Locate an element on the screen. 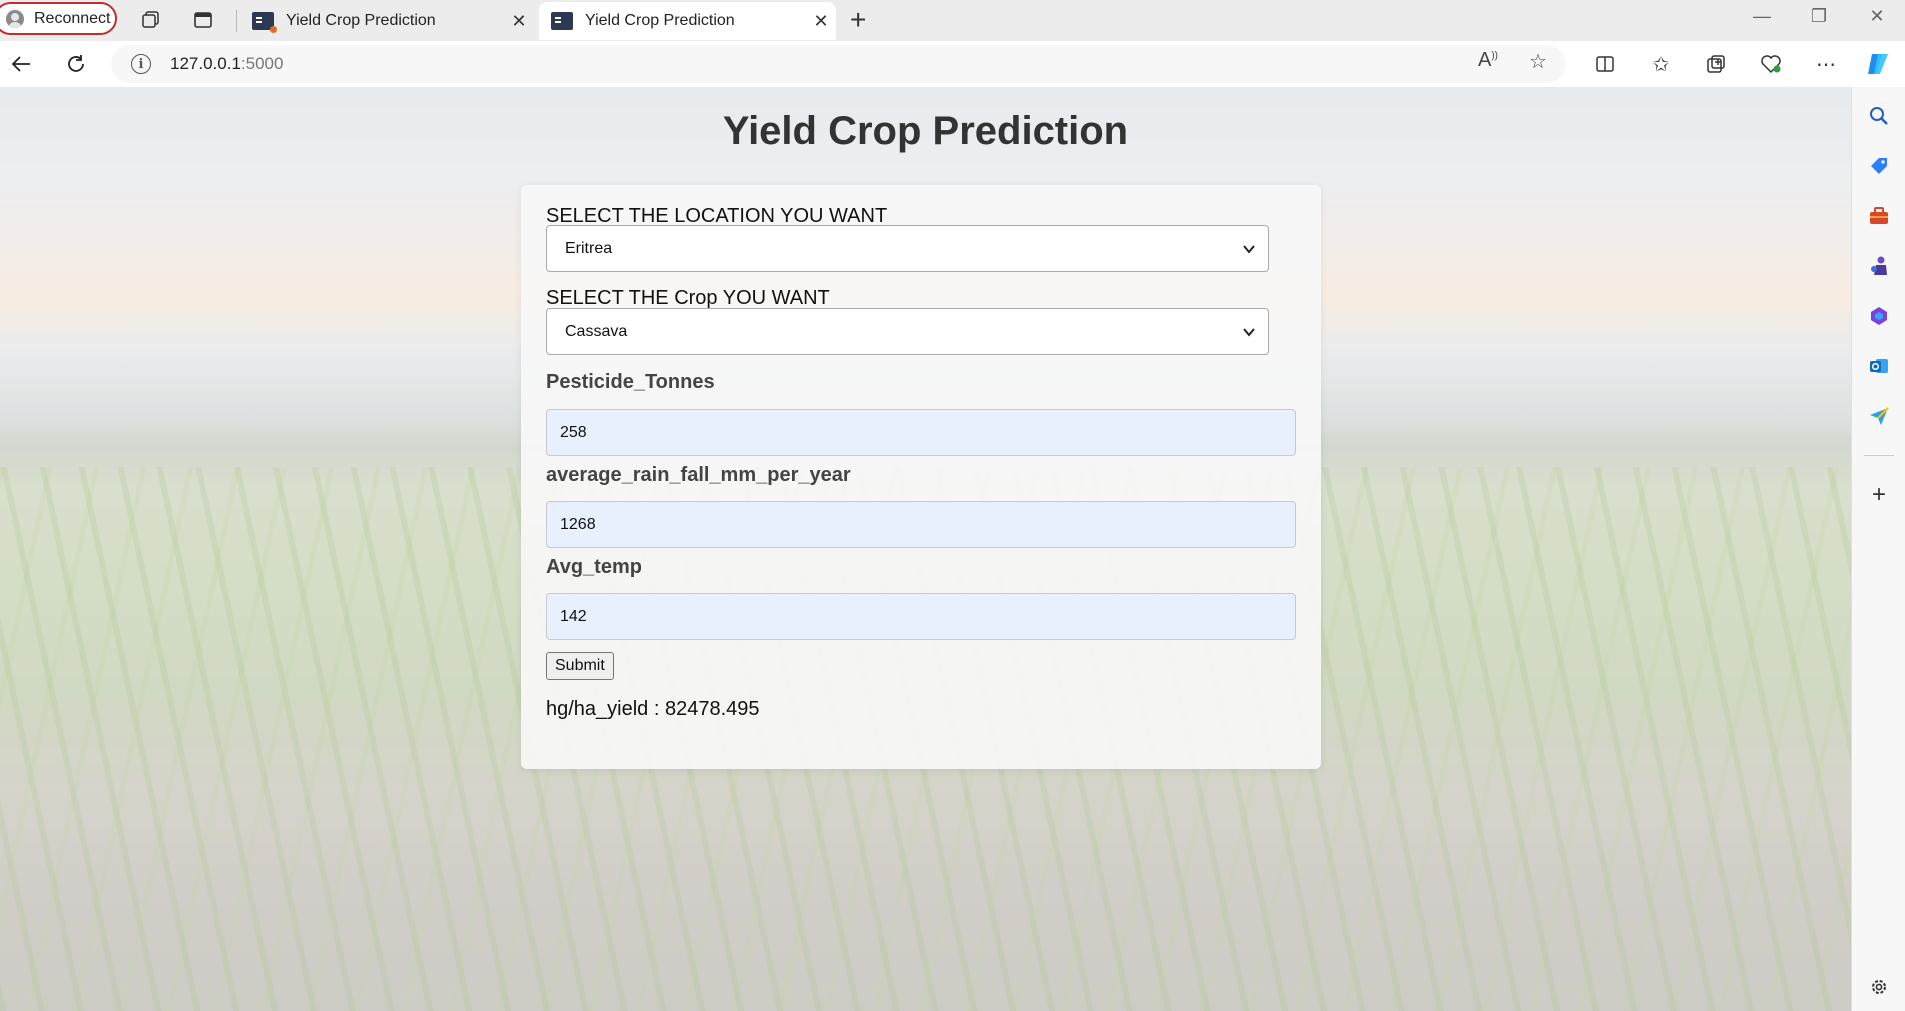  tab-yield-crop-1: Yield Crop Prediction ✕ is located at coordinates (387, 21).